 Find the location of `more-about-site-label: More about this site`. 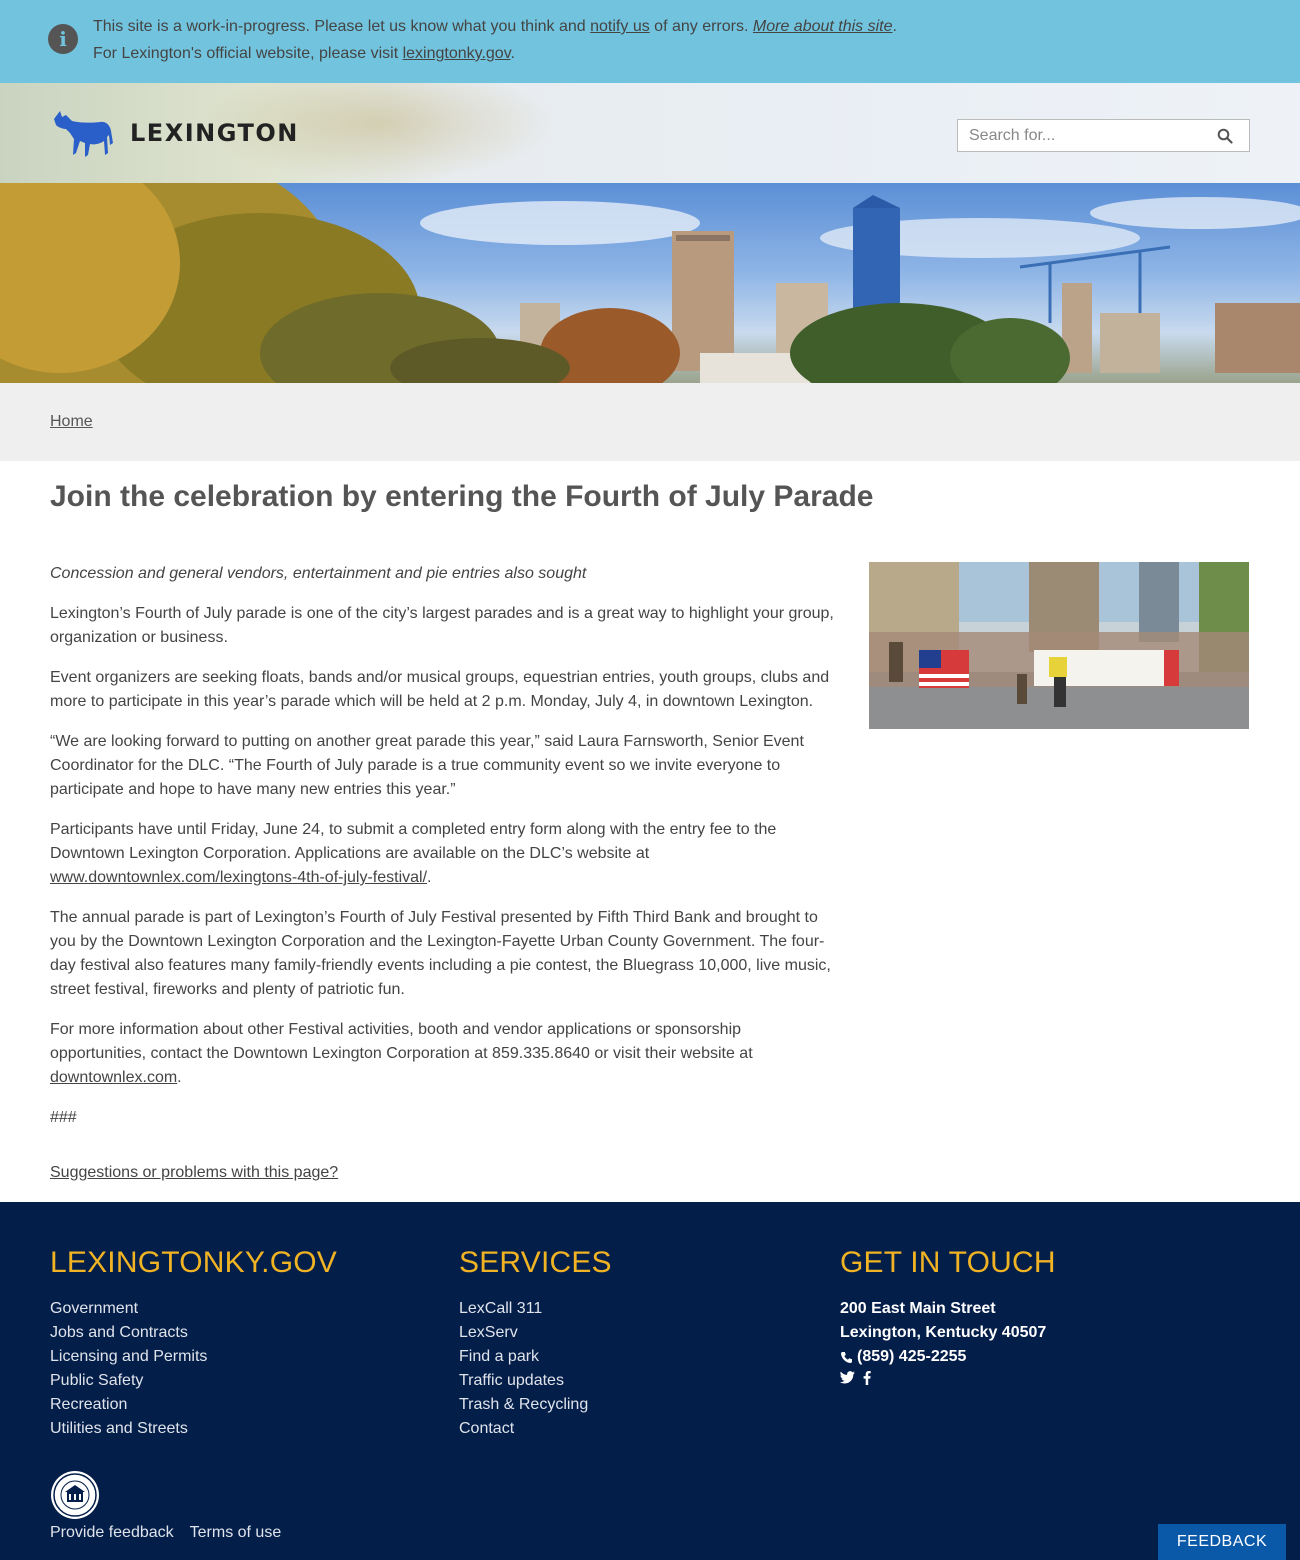

more-about-site-label: More about this site is located at coordinates (822, 26).